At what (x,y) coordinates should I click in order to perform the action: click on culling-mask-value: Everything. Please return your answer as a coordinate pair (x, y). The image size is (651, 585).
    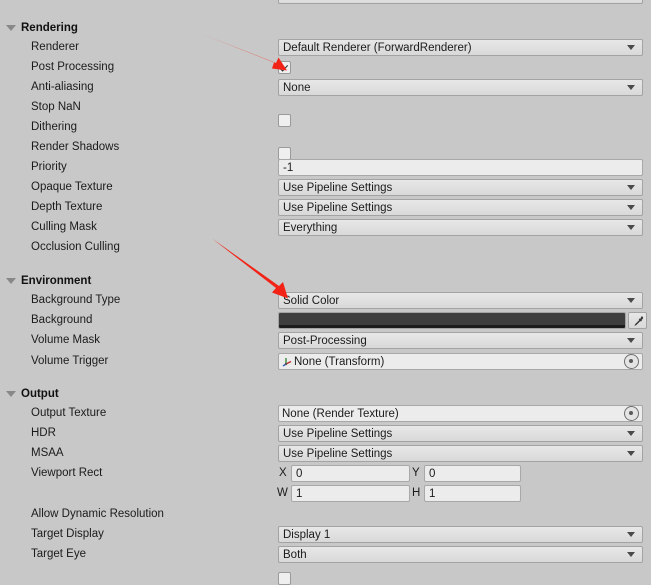
    Looking at the image, I should click on (310, 227).